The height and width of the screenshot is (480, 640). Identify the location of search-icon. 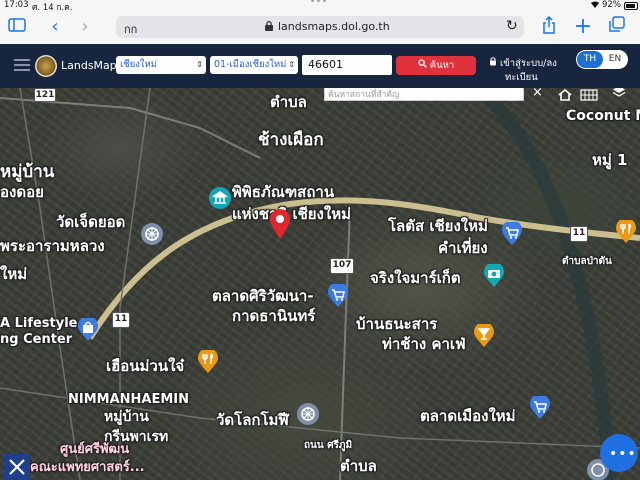
(424, 65).